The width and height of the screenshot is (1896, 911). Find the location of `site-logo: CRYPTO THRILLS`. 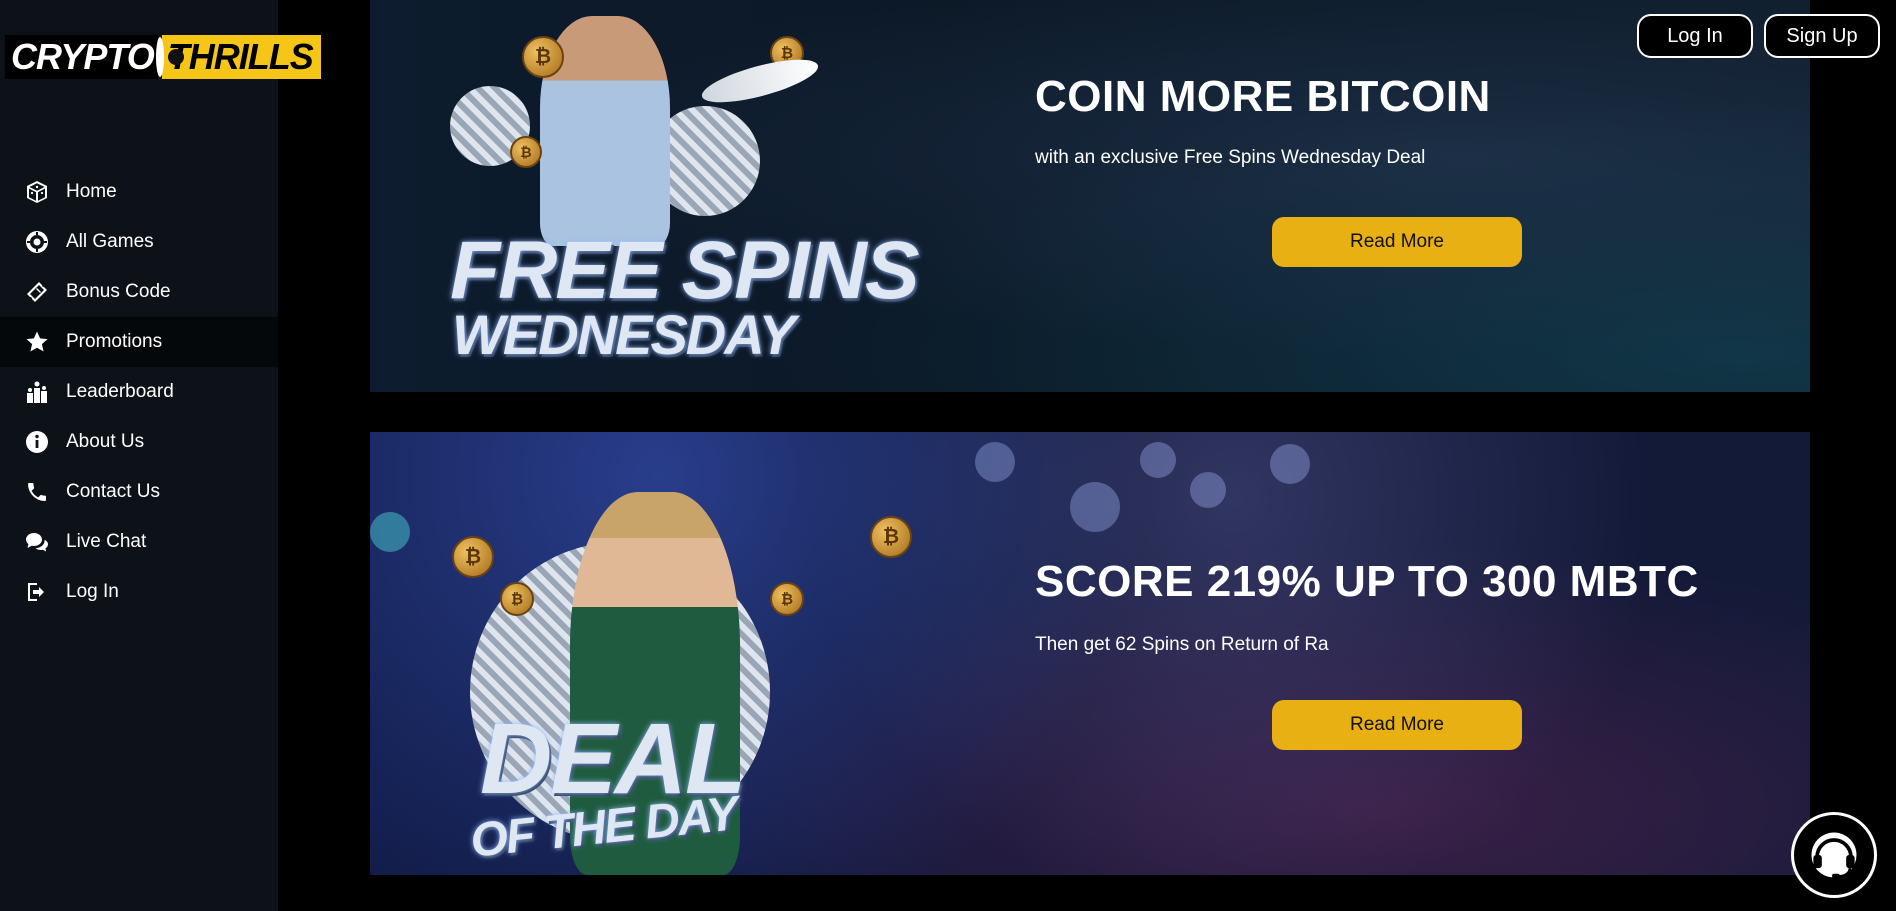

site-logo: CRYPTO THRILLS is located at coordinates (163, 57).